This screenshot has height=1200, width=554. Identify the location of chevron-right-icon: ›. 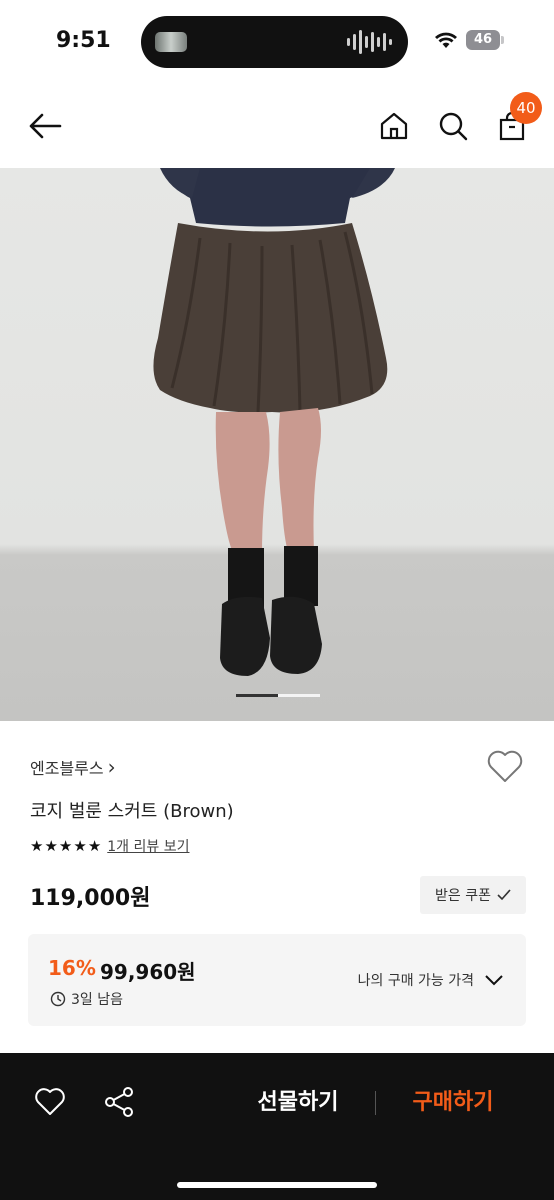
(111, 767).